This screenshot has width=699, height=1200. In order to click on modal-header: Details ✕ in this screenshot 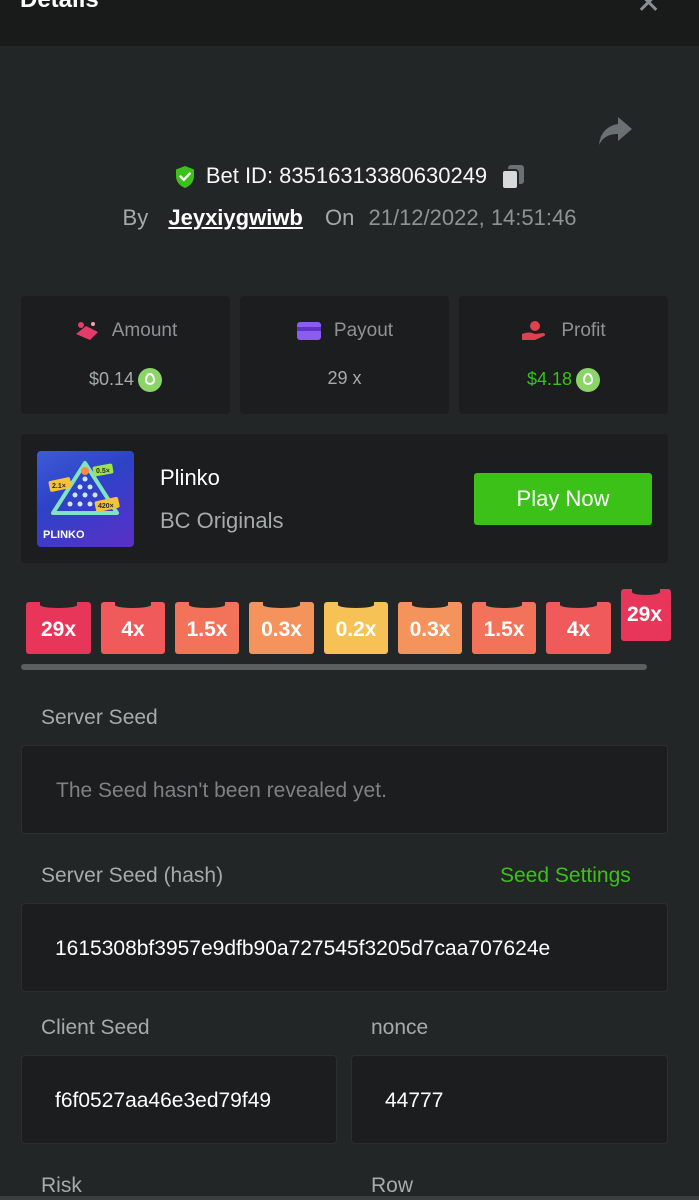, I will do `click(349, 23)`.